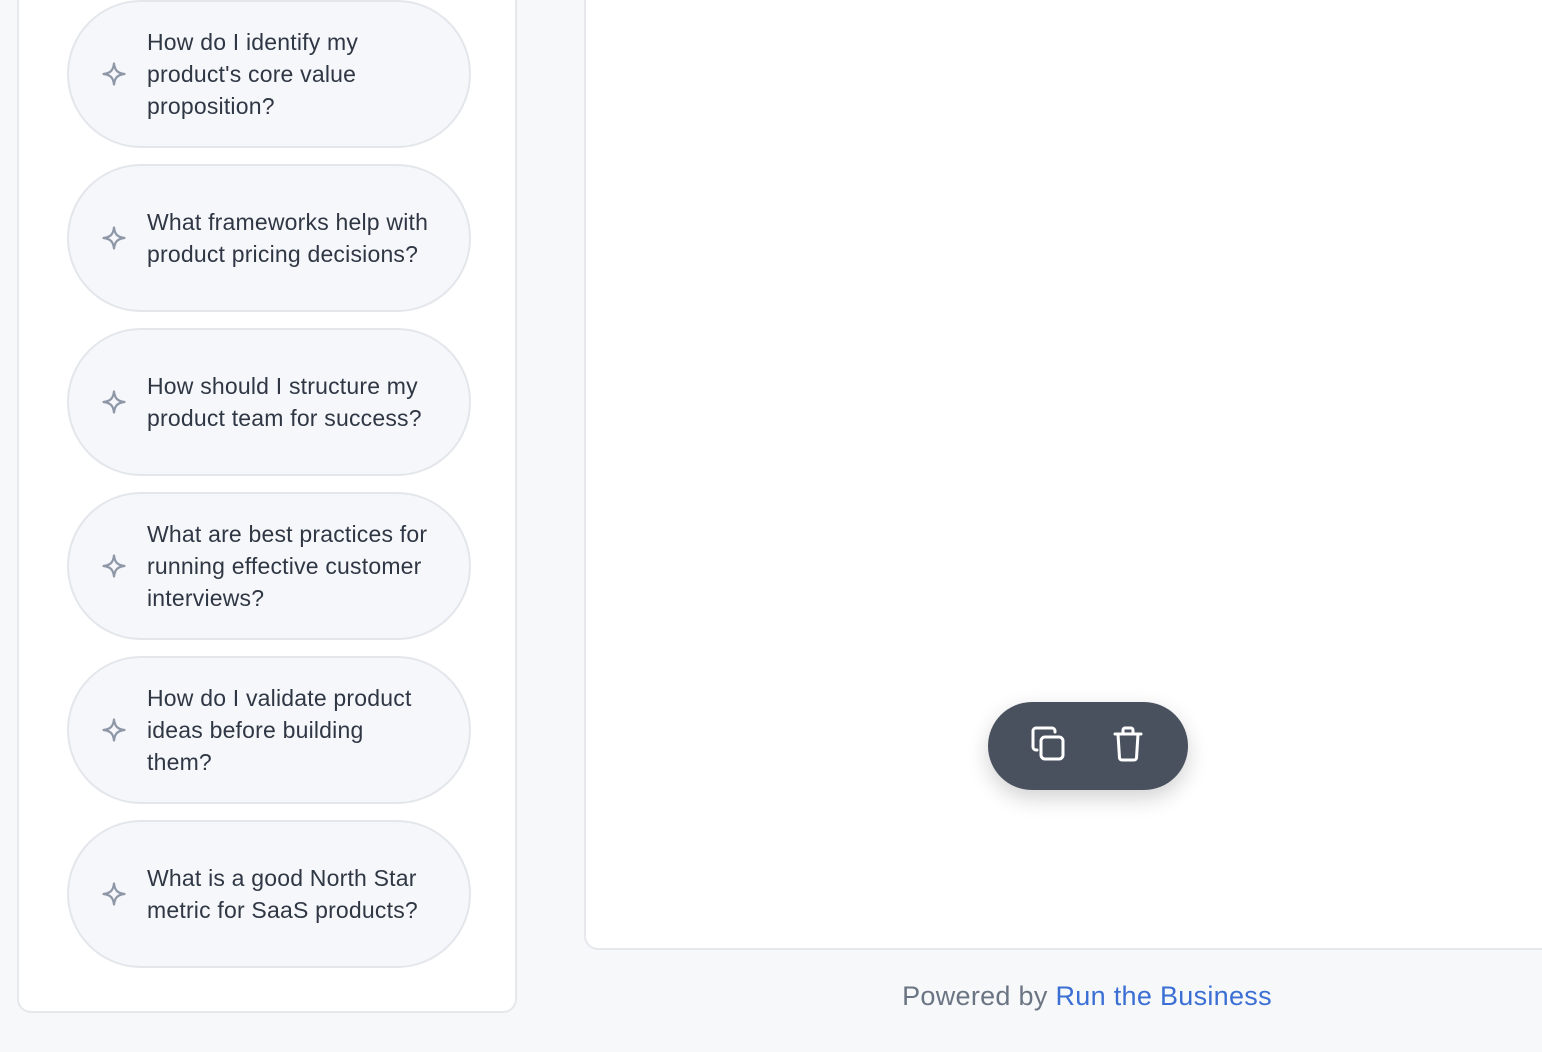 This screenshot has width=1542, height=1052. What do you see at coordinates (1088, 746) in the screenshot?
I see `message-action-toolbar` at bounding box center [1088, 746].